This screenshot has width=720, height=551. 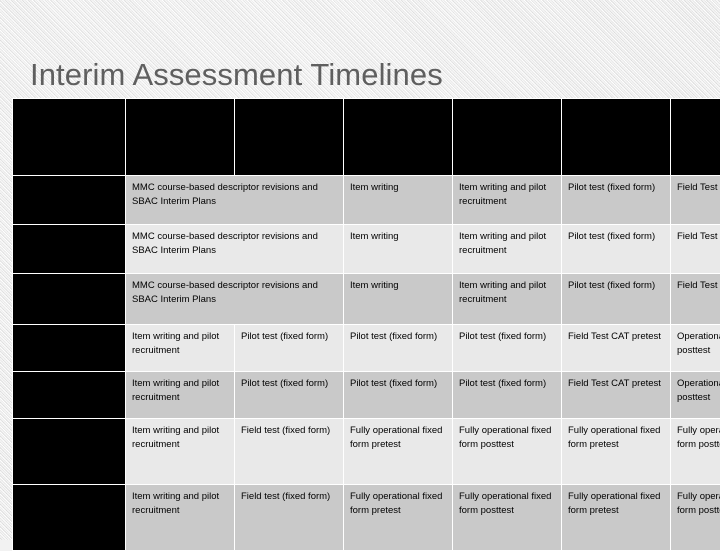 What do you see at coordinates (398, 137) in the screenshot?
I see `column-header-fall-2013: Fall 2013` at bounding box center [398, 137].